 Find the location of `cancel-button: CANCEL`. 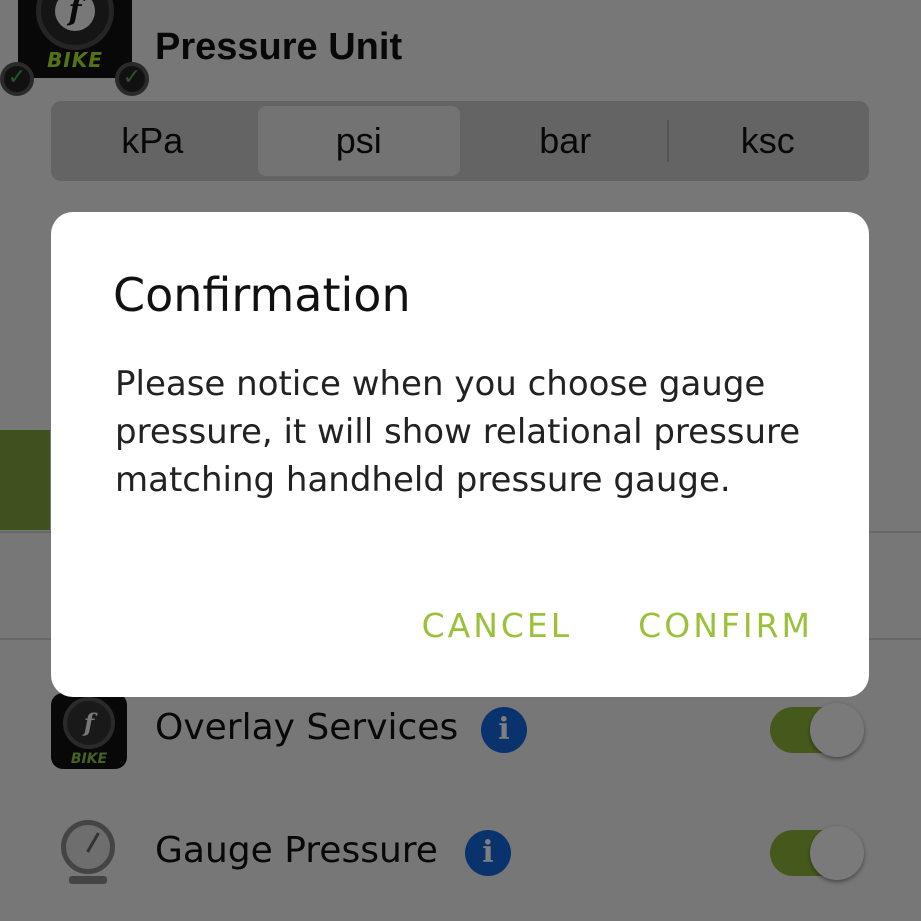

cancel-button: CANCEL is located at coordinates (497, 625).